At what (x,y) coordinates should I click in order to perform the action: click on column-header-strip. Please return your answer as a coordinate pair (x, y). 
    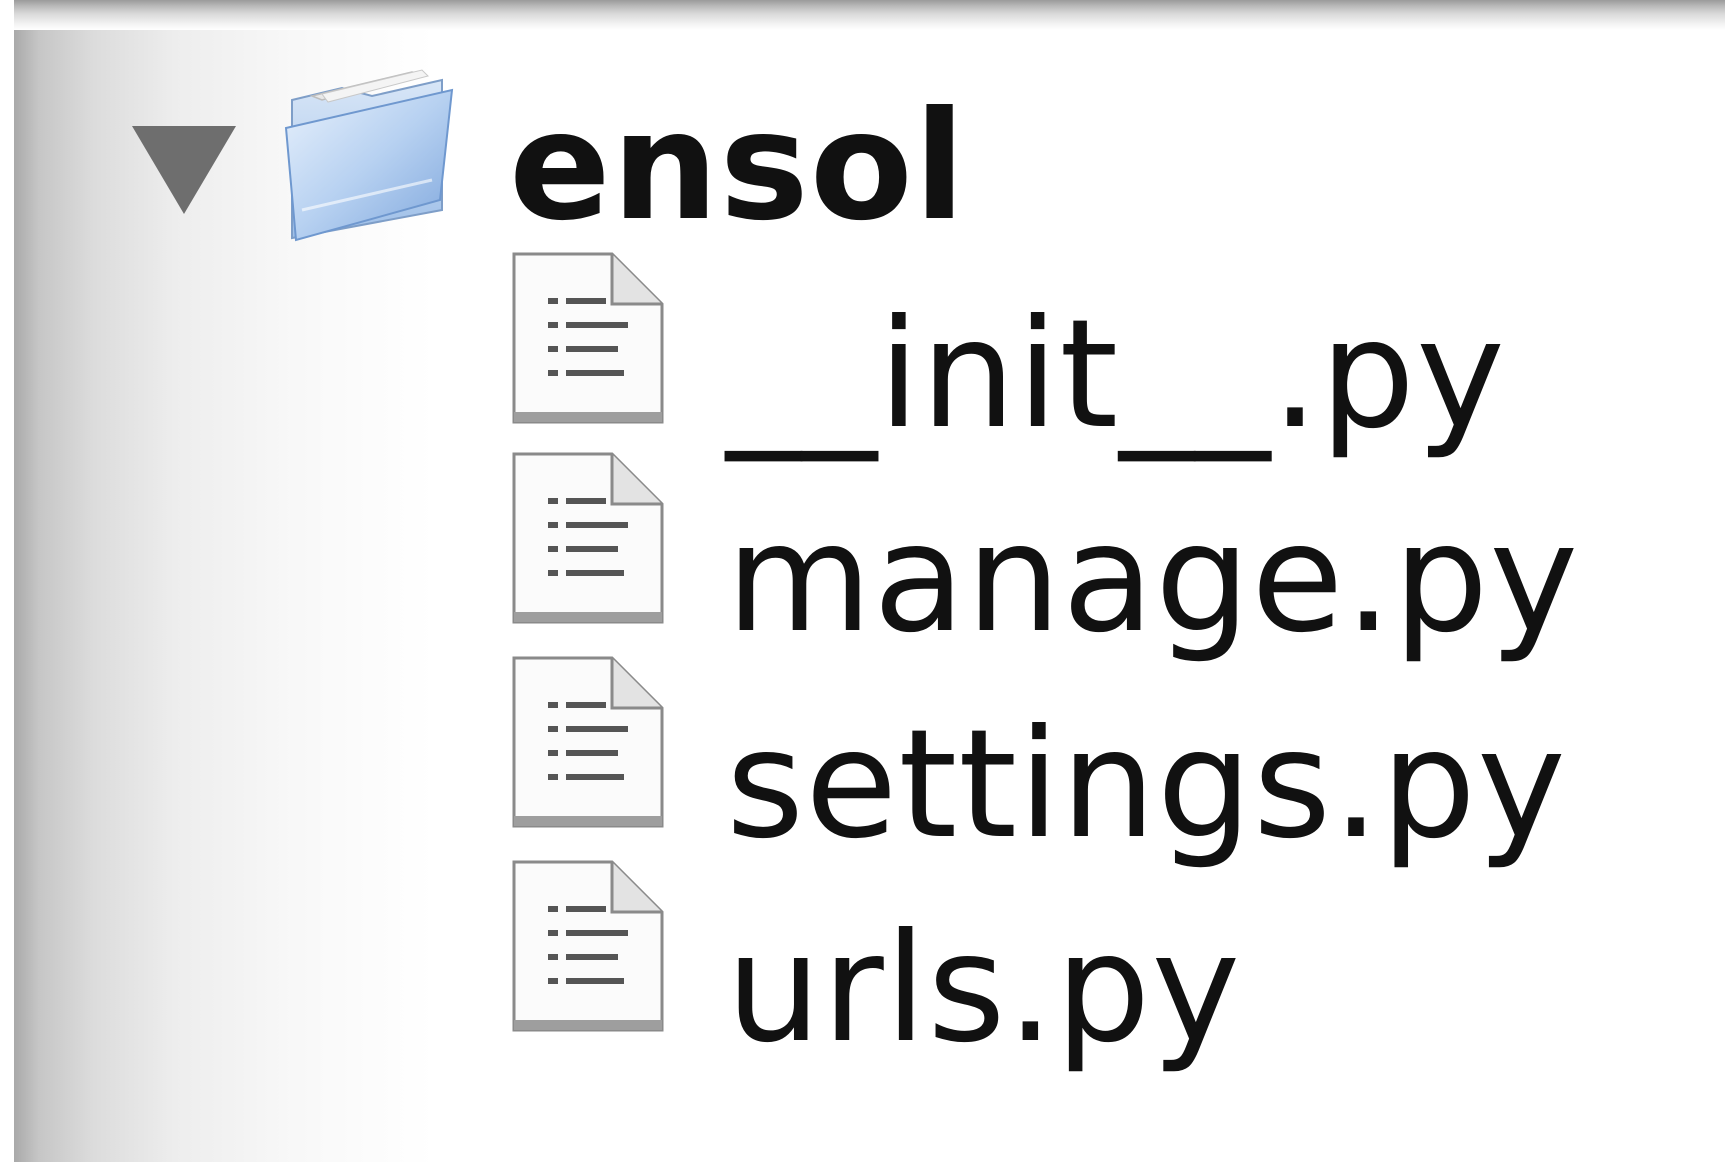
    Looking at the image, I should click on (869, 15).